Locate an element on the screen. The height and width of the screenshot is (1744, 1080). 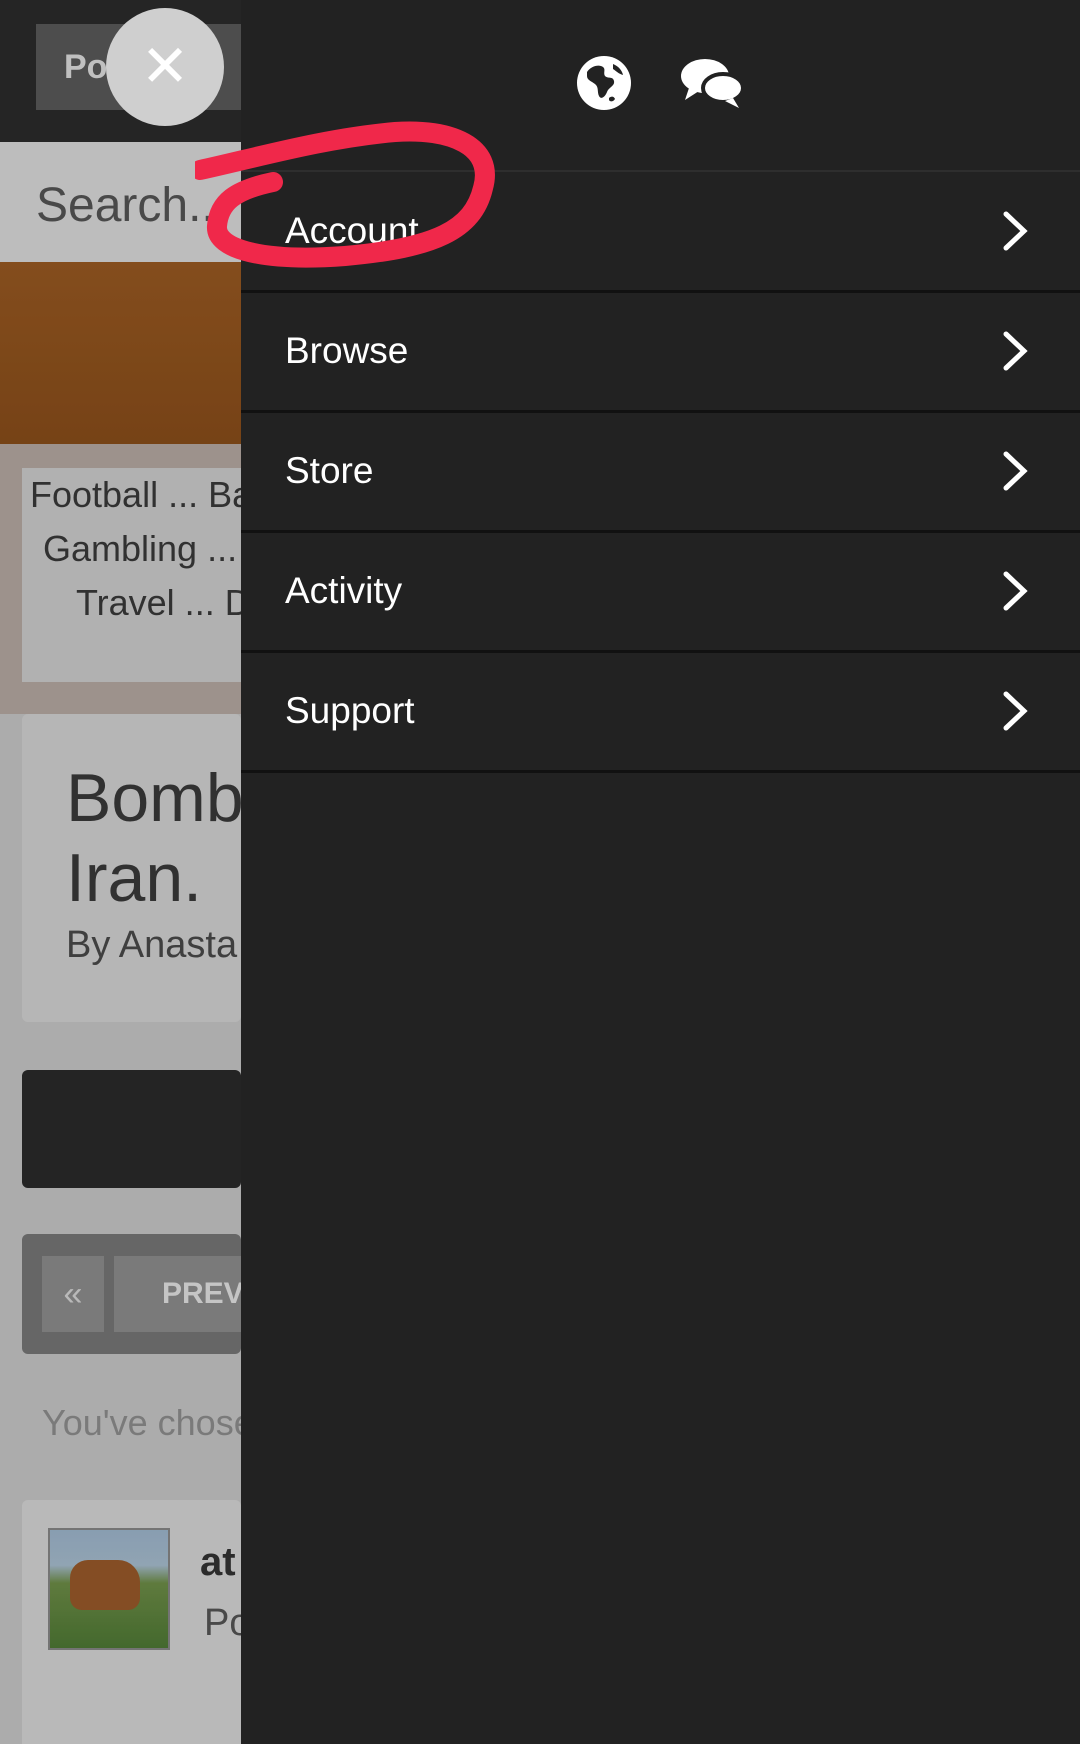
menu-item-label: Activity is located at coordinates (344, 590).